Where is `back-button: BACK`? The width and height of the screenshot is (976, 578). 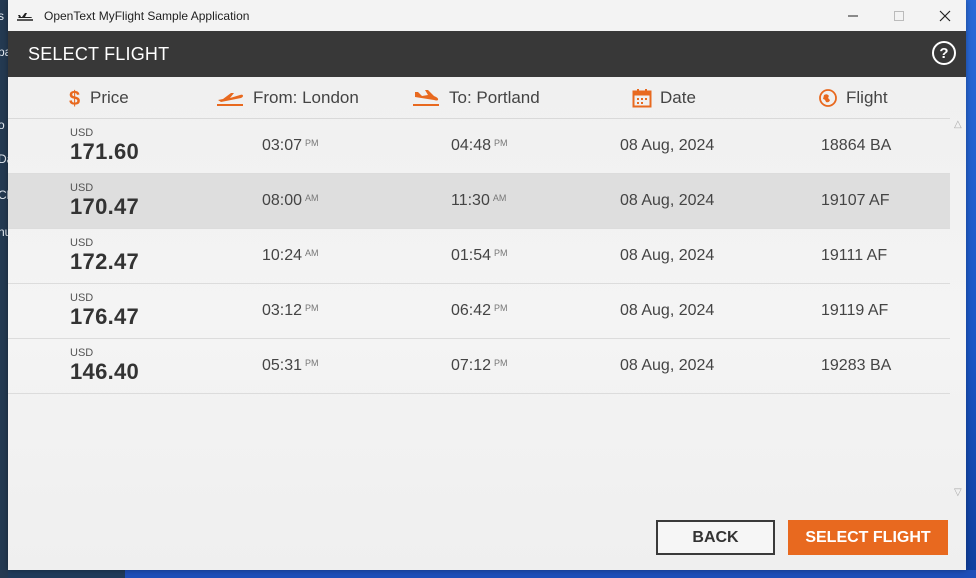 back-button: BACK is located at coordinates (715, 537).